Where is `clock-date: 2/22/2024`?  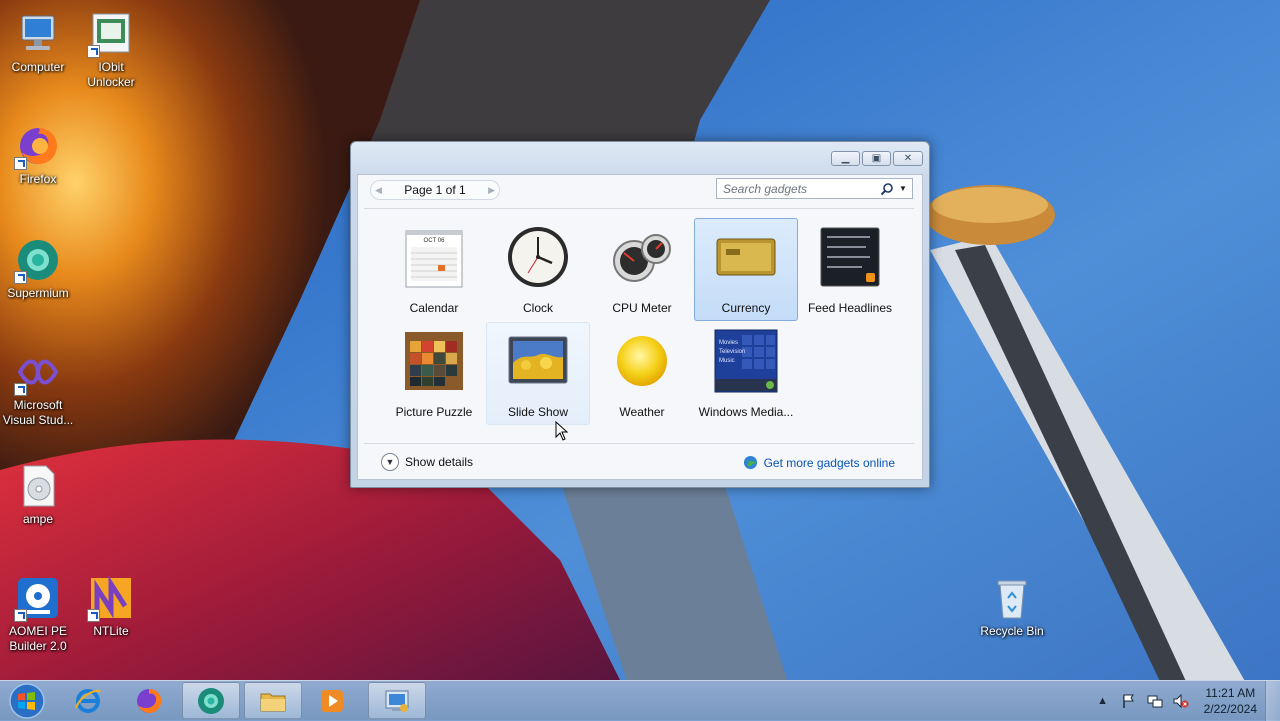
clock-date: 2/22/2024 is located at coordinates (1230, 709).